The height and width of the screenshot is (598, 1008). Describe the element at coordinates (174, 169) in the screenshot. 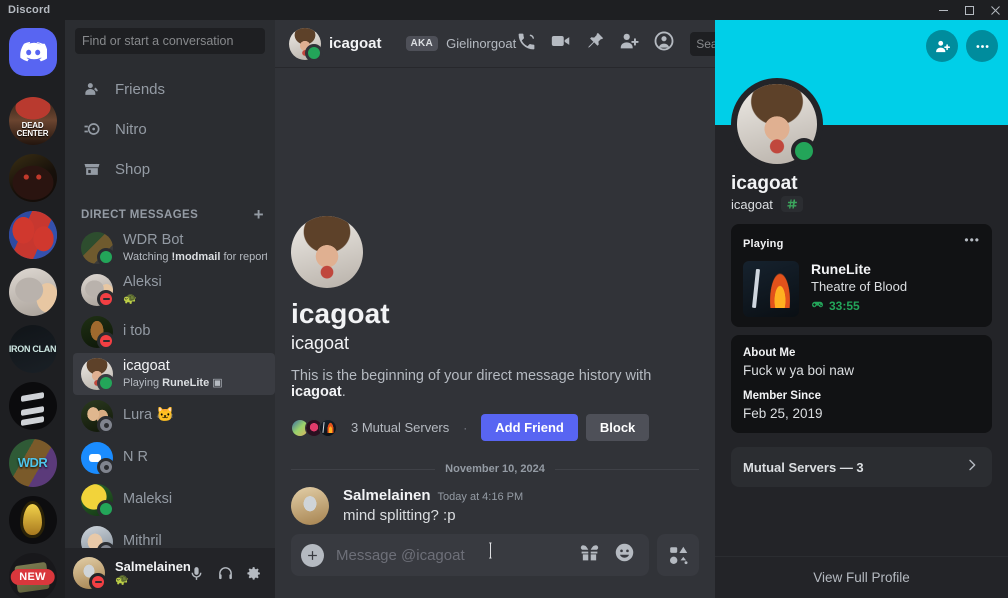

I see `sidebar-item-shop: Shop` at that location.